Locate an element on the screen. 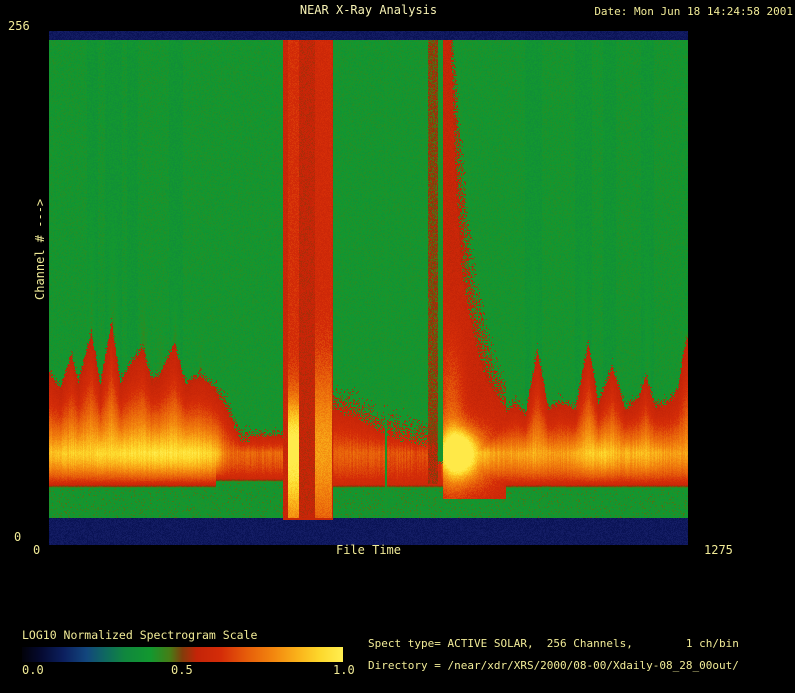  x-axis-max-label: 1275 is located at coordinates (718, 550).